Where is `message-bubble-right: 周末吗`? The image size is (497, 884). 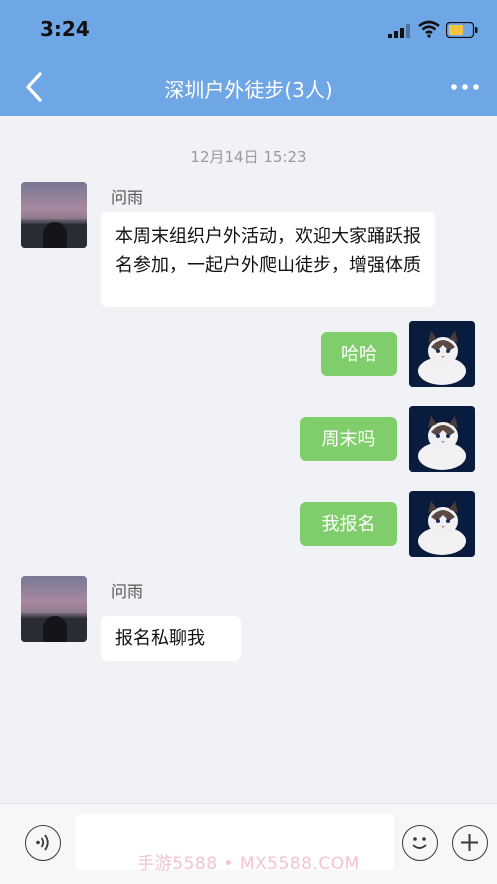
message-bubble-right: 周末吗 is located at coordinates (348, 439).